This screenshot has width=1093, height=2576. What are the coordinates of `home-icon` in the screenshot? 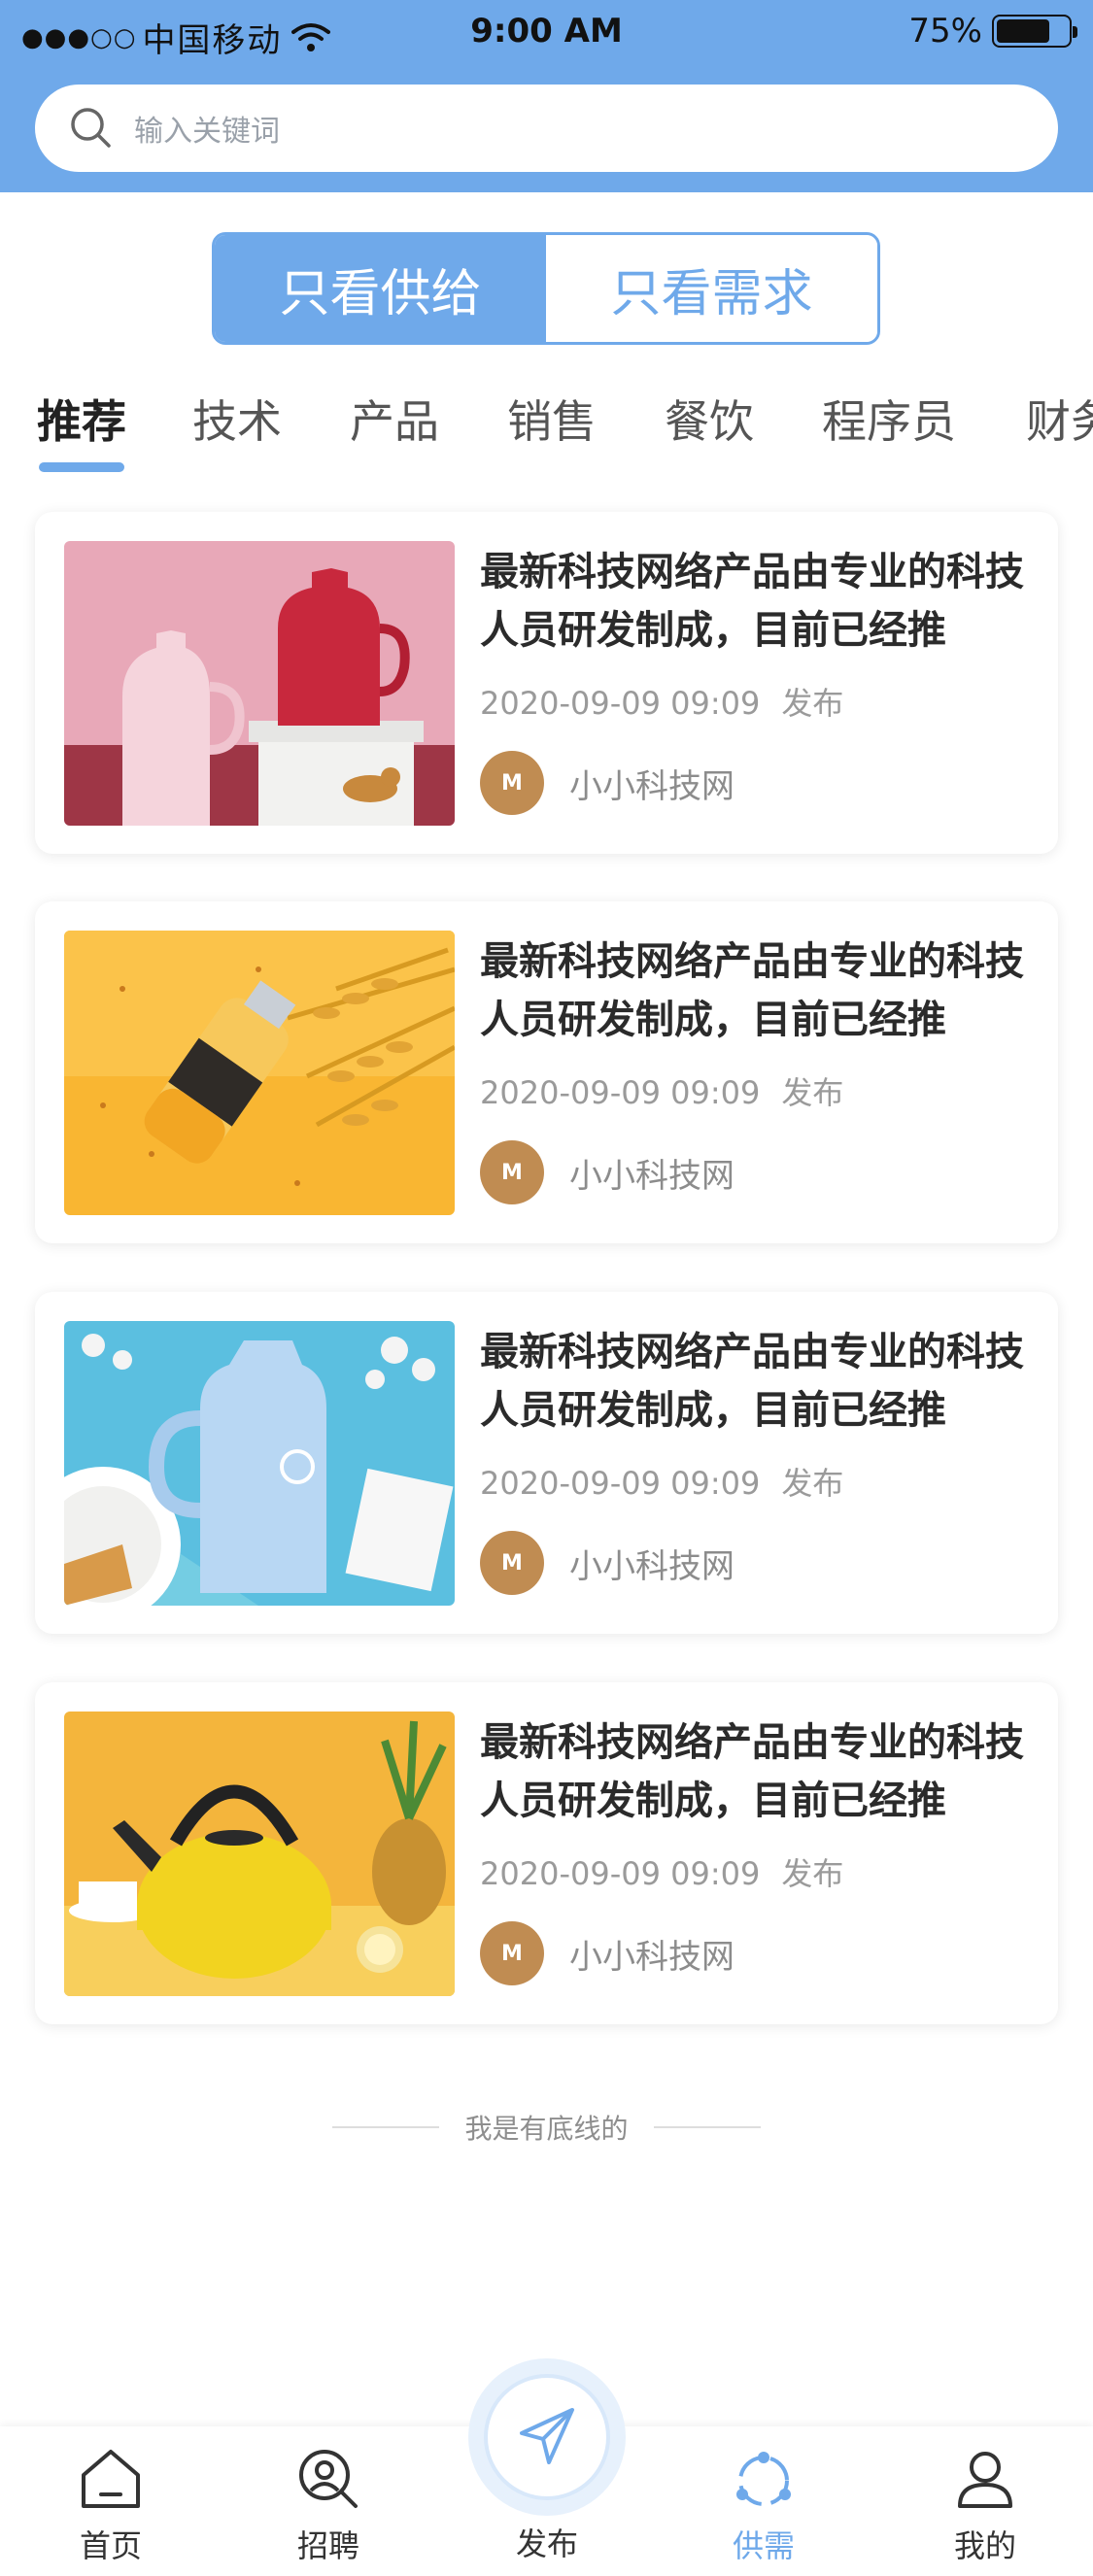 It's located at (111, 2479).